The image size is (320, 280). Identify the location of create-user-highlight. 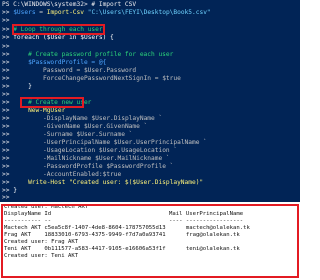
(52, 102).